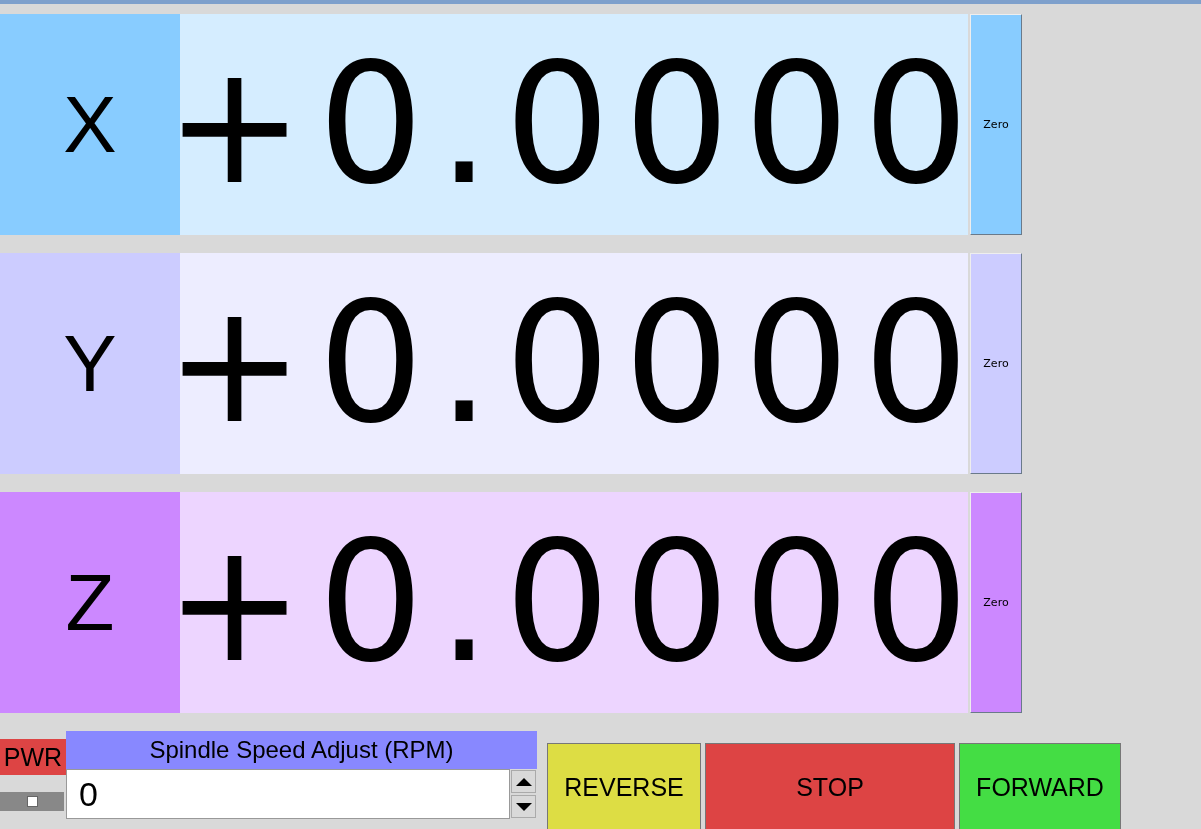 This screenshot has height=829, width=1201. What do you see at coordinates (90, 363) in the screenshot?
I see `axis-label: Y` at bounding box center [90, 363].